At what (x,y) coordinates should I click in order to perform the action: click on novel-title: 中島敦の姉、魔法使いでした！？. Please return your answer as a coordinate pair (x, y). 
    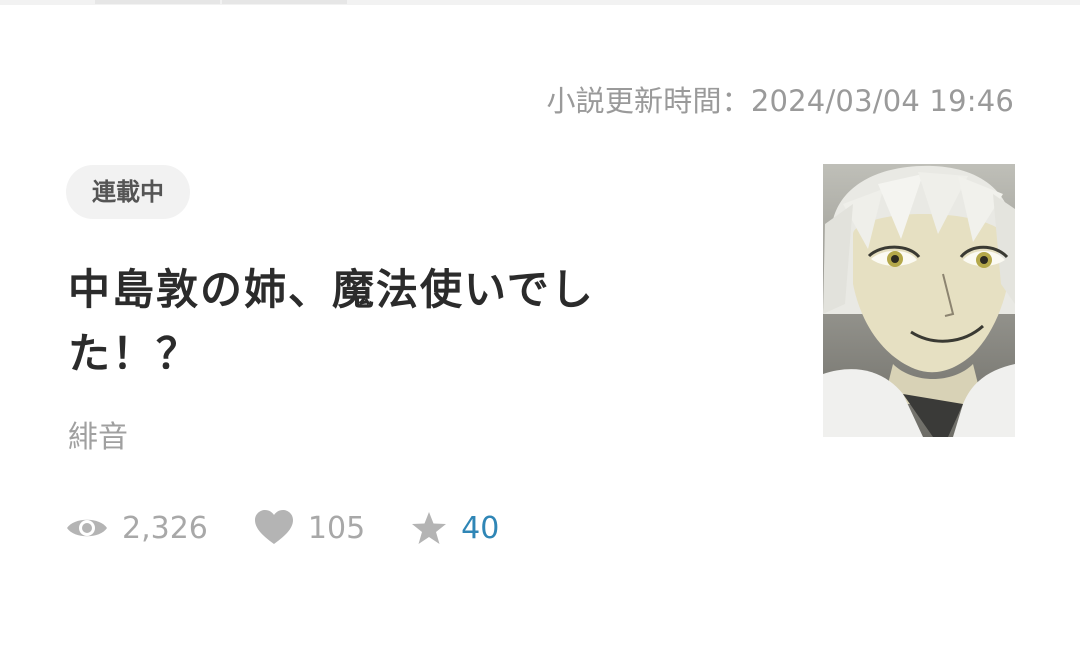
    Looking at the image, I should click on (378, 322).